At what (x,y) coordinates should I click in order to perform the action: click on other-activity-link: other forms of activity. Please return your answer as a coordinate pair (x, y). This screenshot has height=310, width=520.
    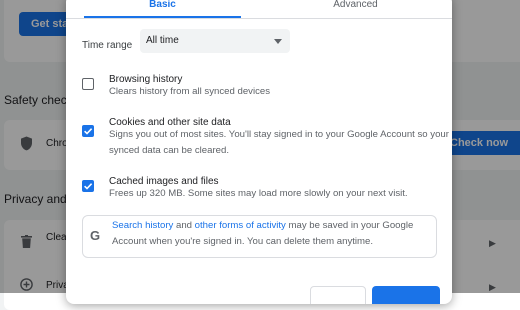
    Looking at the image, I should click on (240, 225).